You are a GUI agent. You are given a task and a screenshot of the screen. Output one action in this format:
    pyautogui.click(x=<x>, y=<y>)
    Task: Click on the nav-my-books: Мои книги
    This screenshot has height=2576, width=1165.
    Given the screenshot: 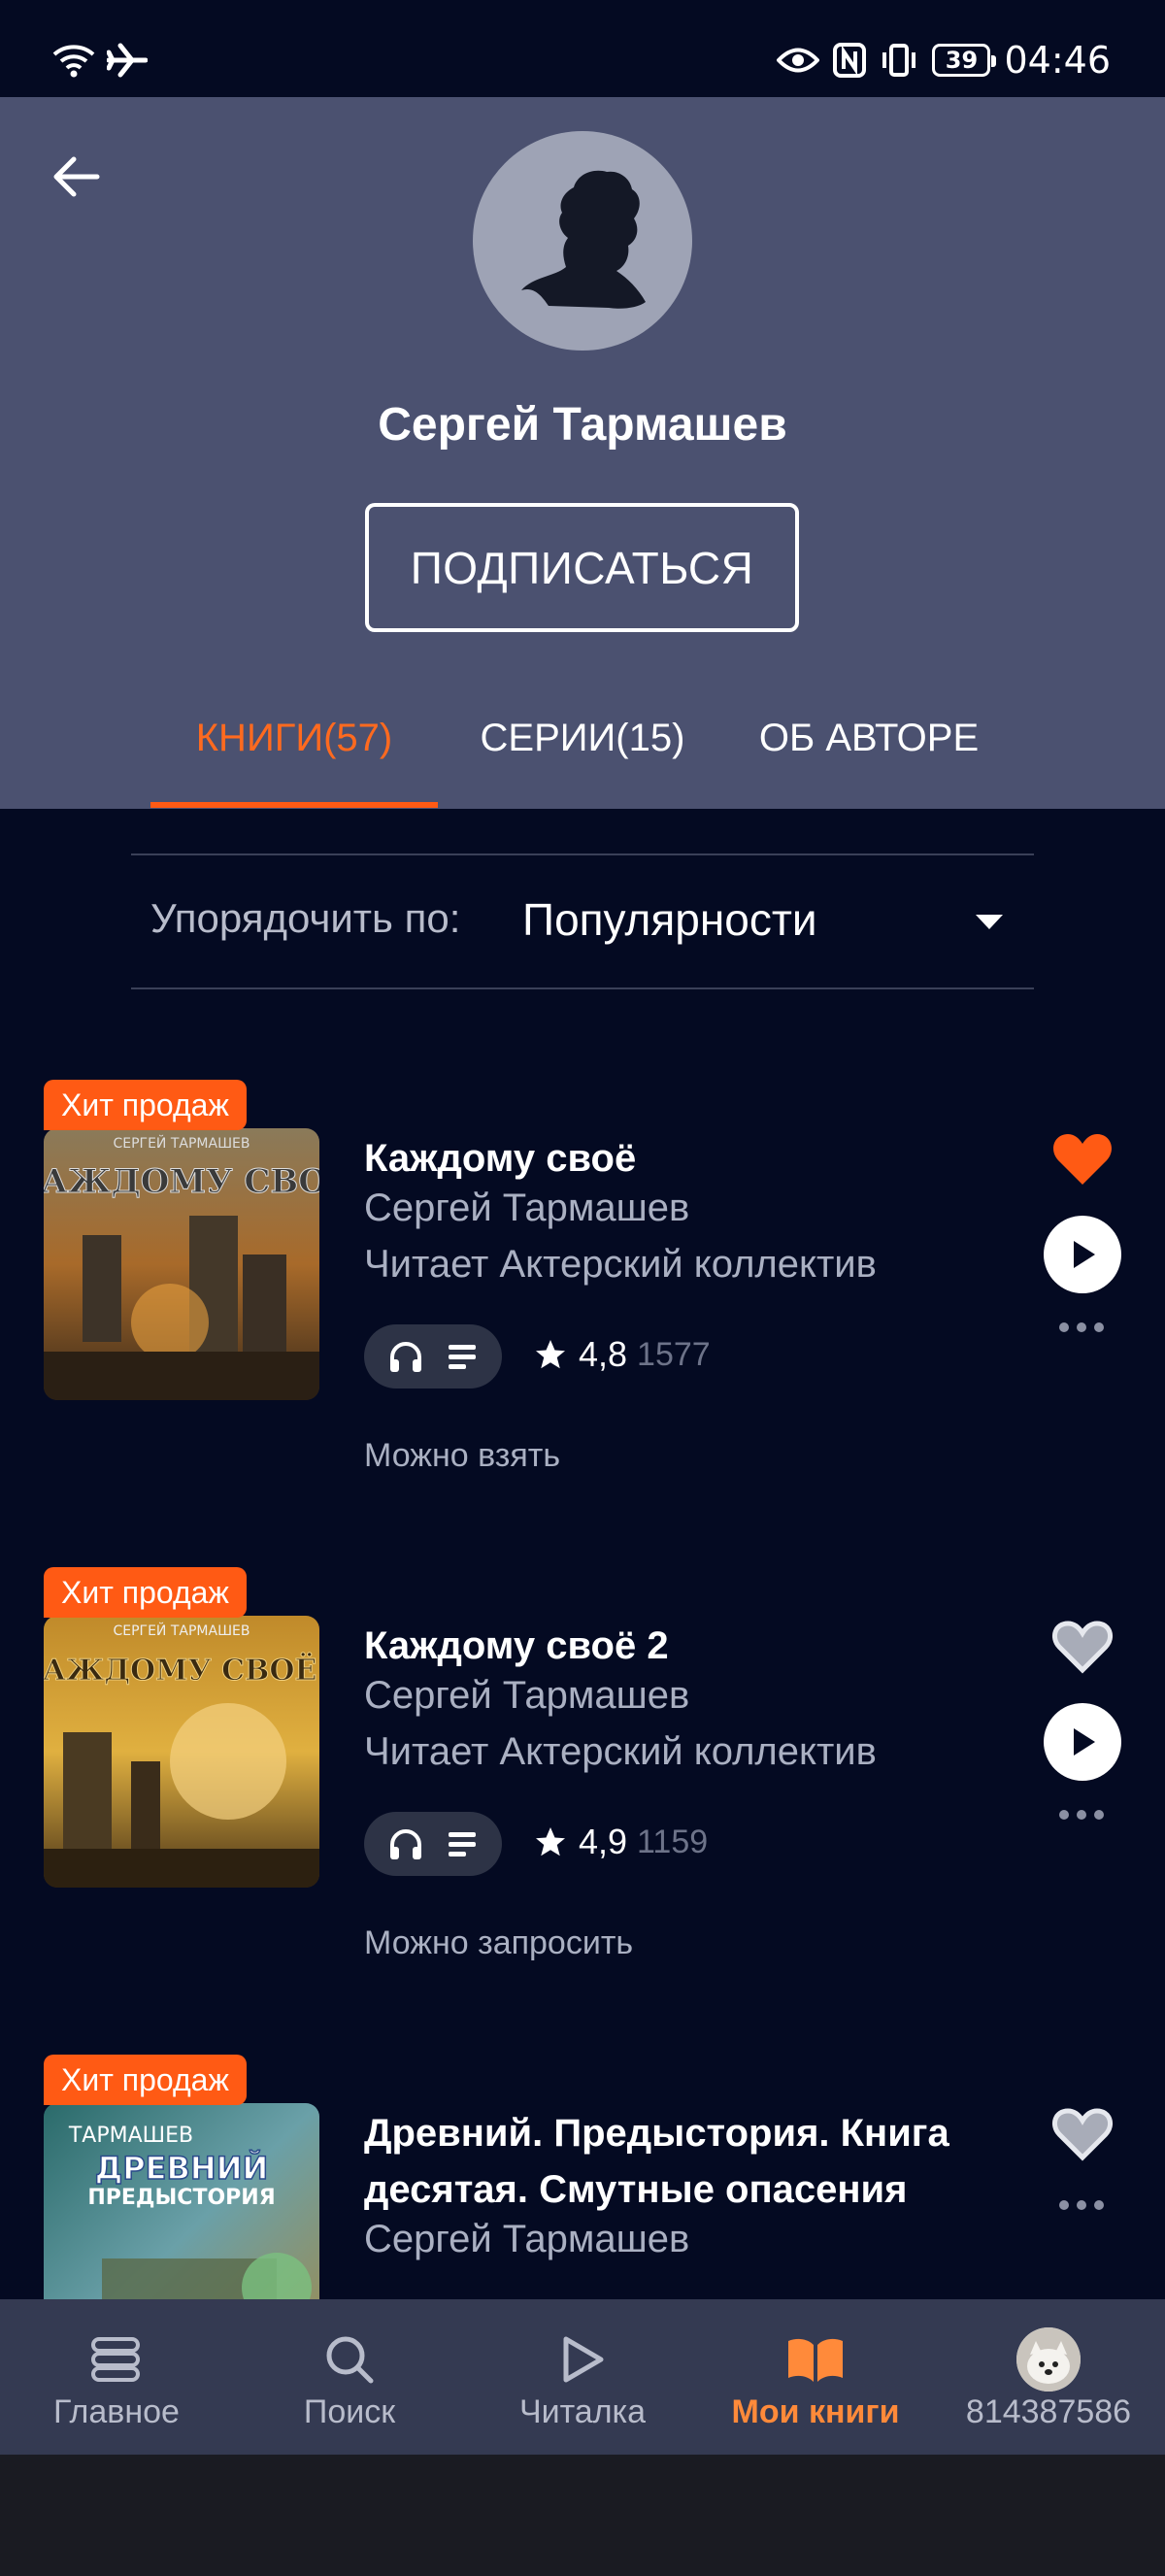 What is the action you would take?
    pyautogui.click(x=815, y=2377)
    